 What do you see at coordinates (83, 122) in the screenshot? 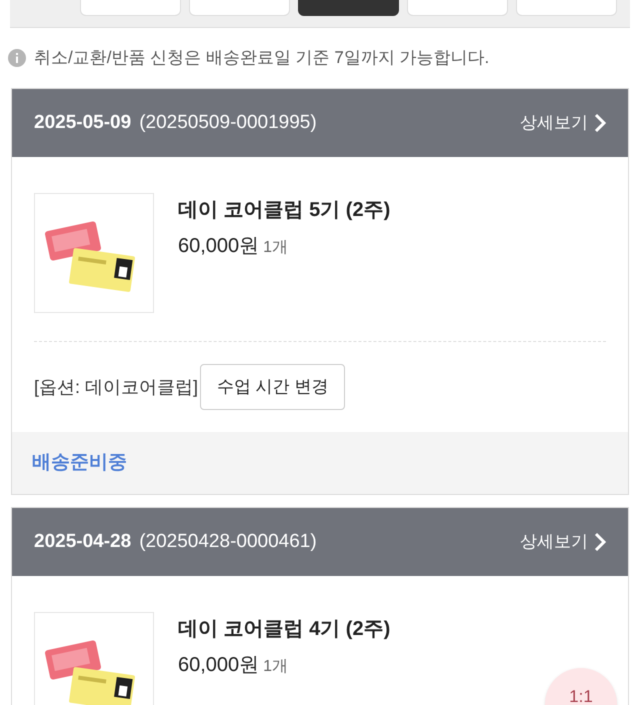
I see `order-date: 2025-05-09` at bounding box center [83, 122].